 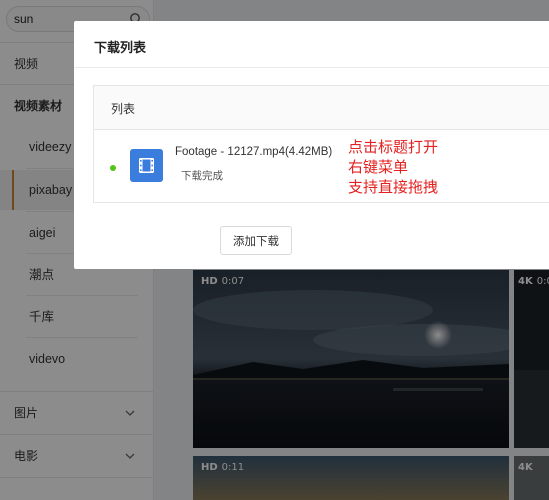 What do you see at coordinates (253, 152) in the screenshot?
I see `download-file-title: Footage - 12127.mp4(4.42MB)` at bounding box center [253, 152].